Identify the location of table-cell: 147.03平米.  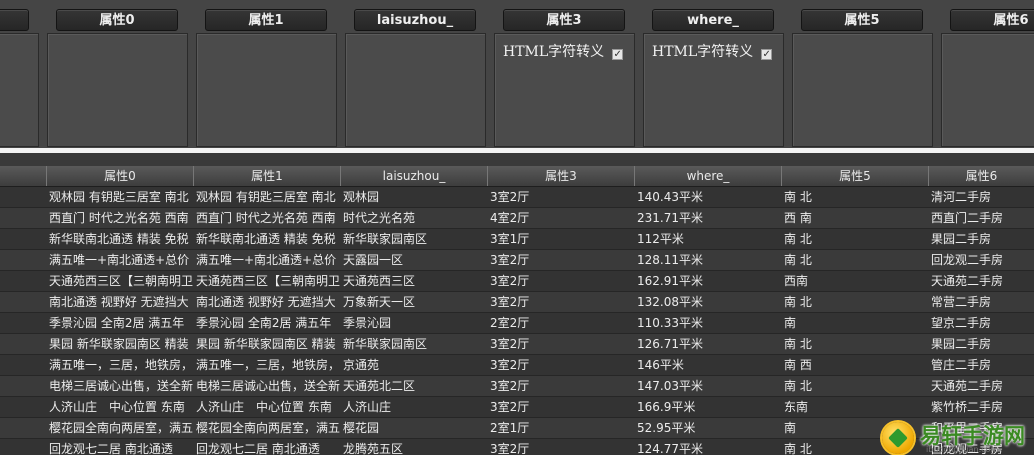
(670, 386).